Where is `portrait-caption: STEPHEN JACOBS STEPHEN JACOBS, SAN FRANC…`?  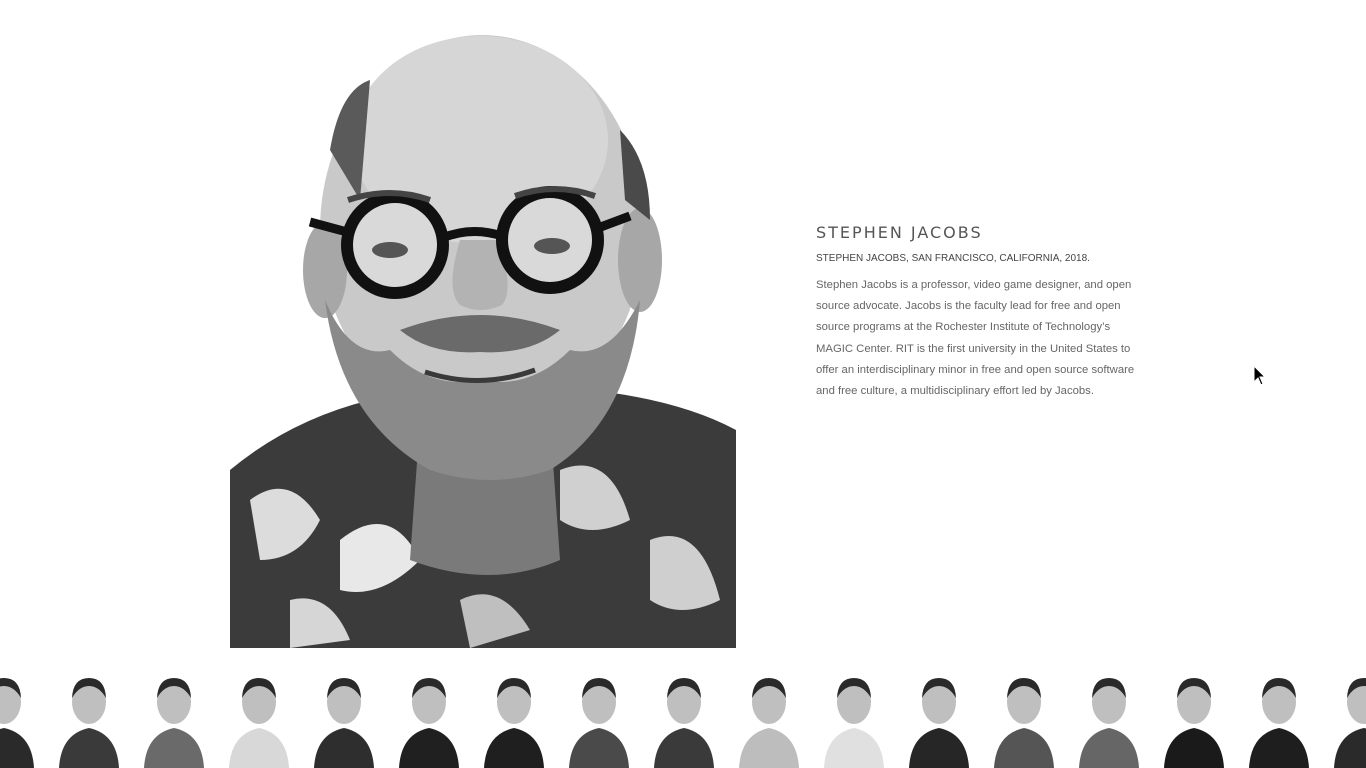
portrait-caption: STEPHEN JACOBS STEPHEN JACOBS, SAN FRANC… is located at coordinates (976, 312).